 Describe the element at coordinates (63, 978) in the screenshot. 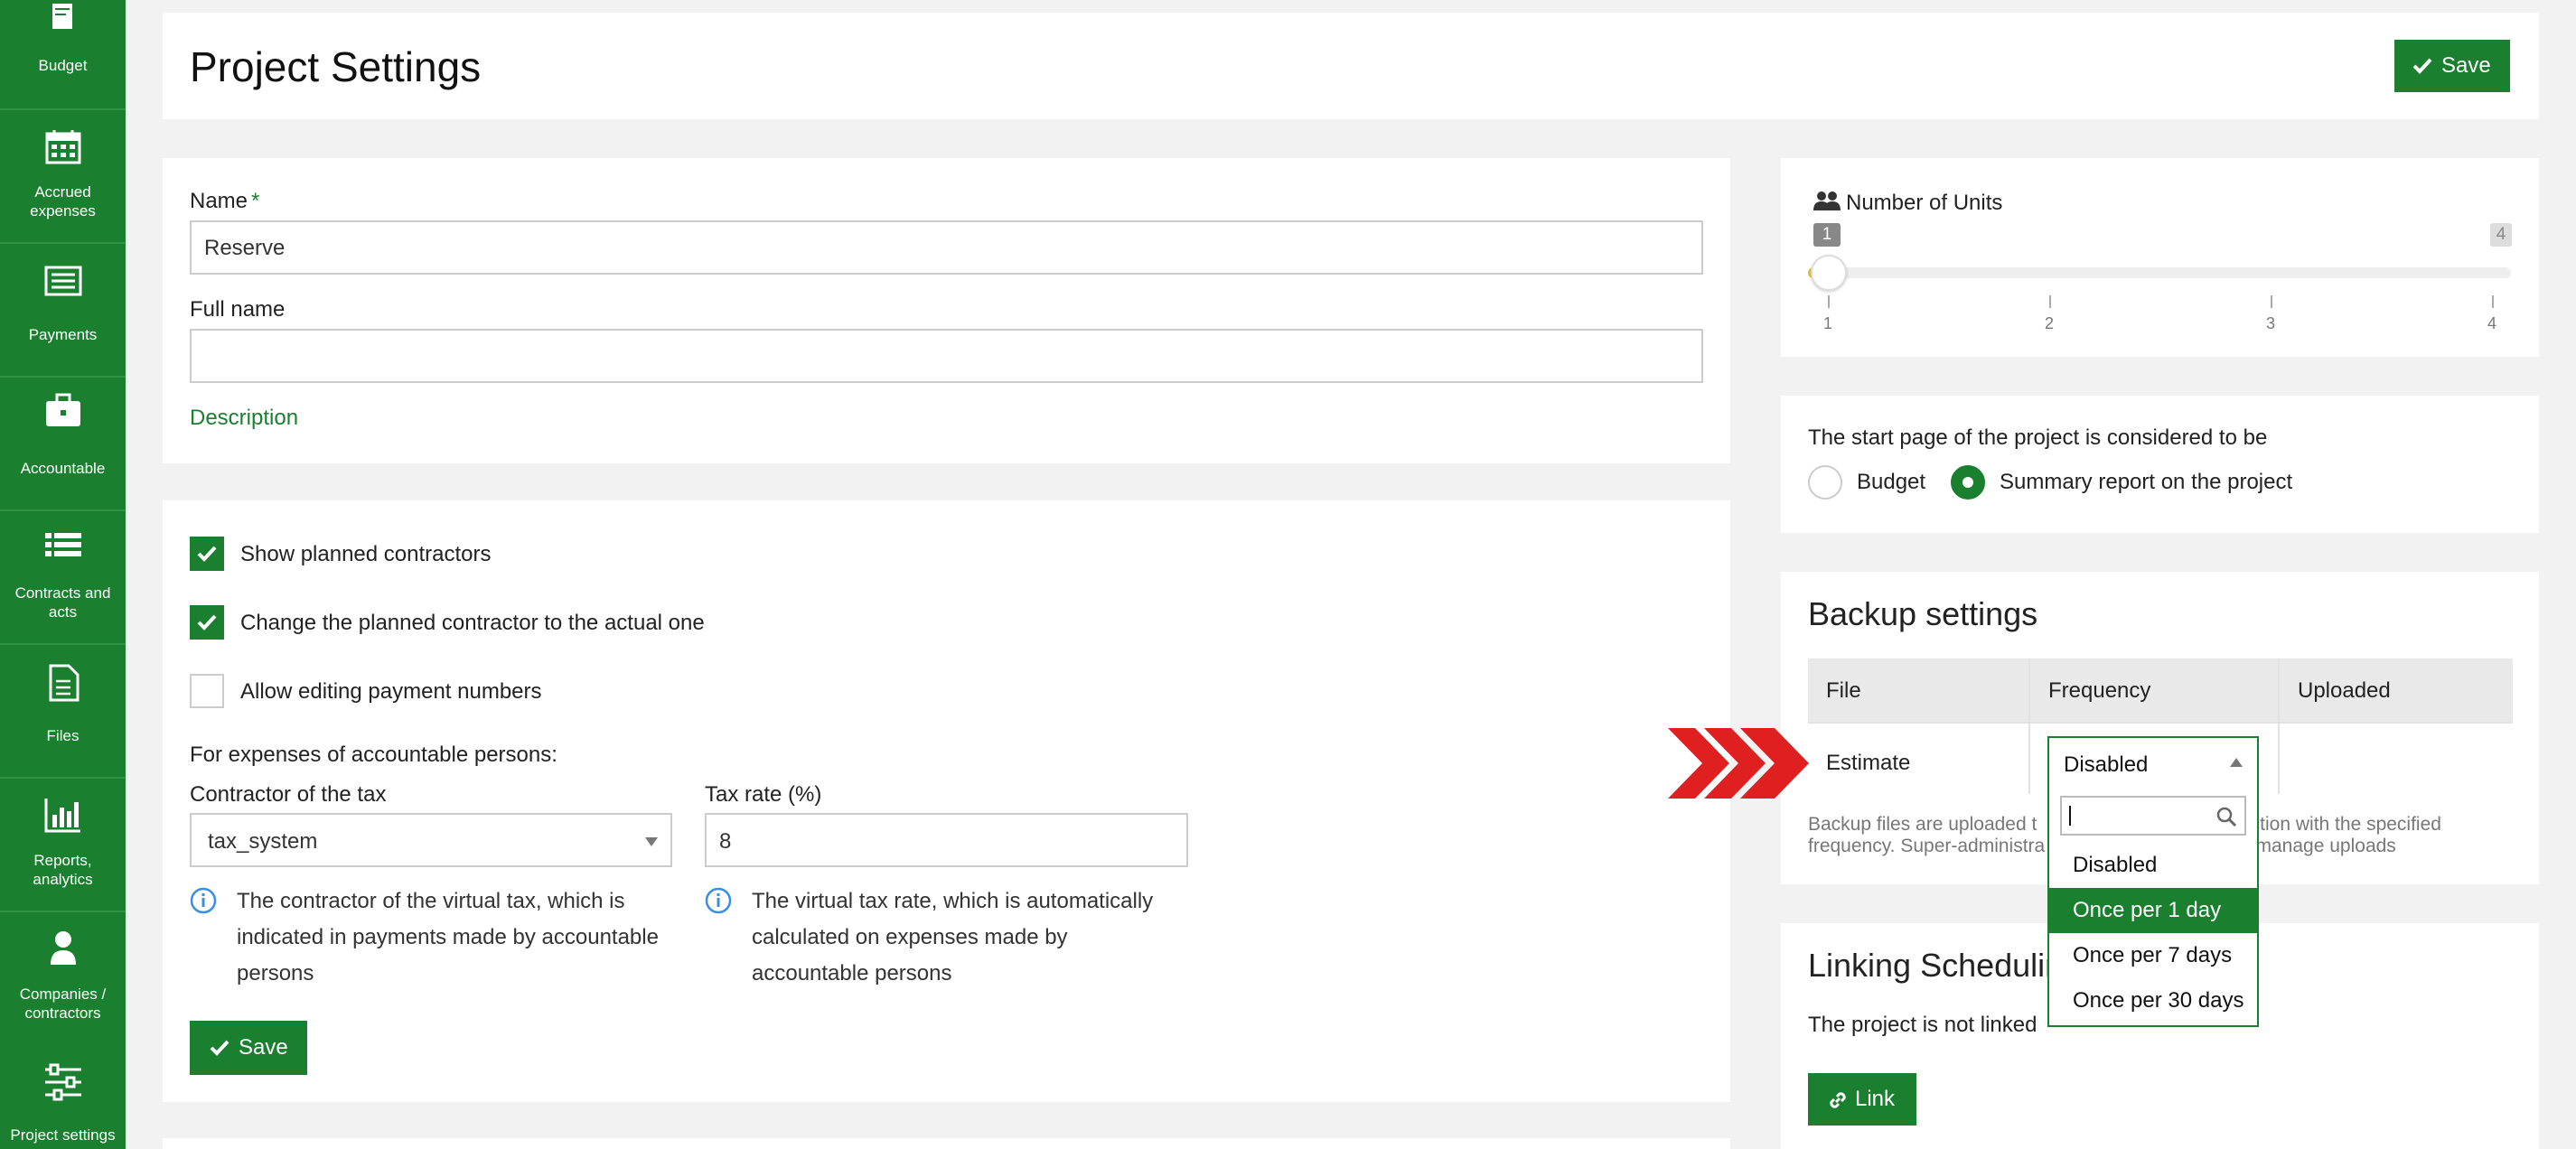

I see `sidebar-item-companies: Companies / contractors` at that location.